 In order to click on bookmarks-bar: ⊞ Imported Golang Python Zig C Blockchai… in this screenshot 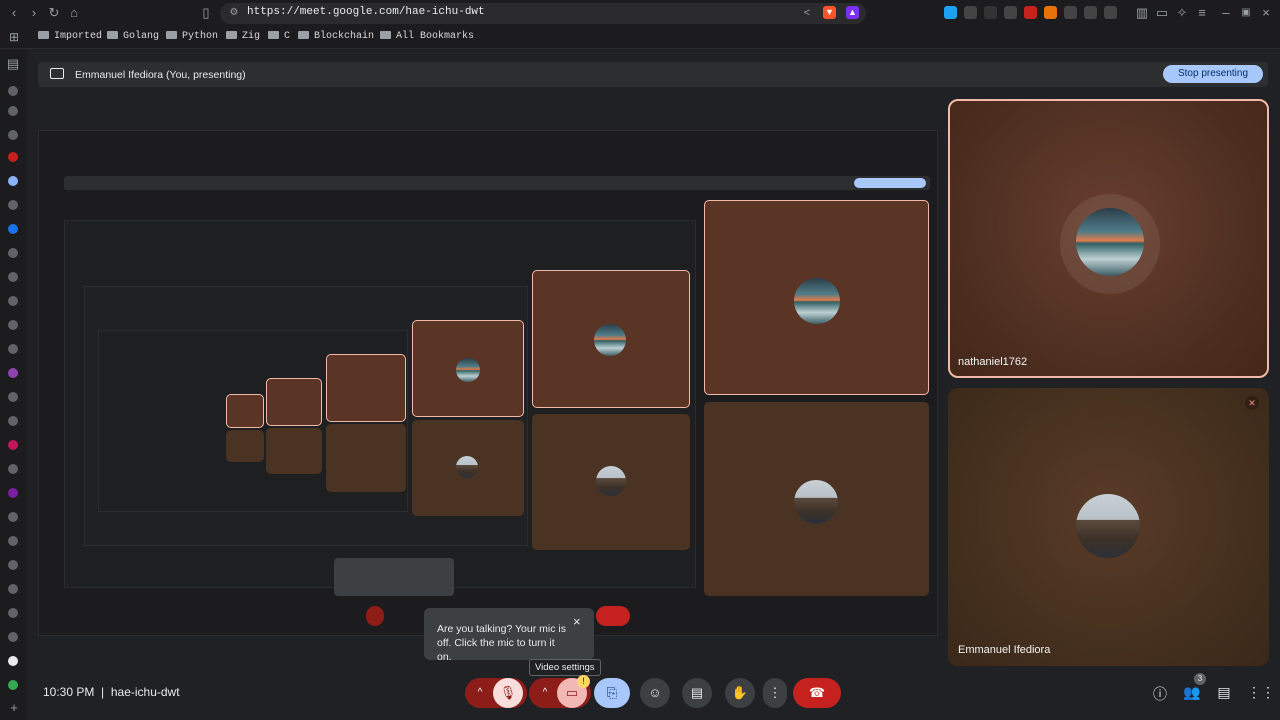, I will do `click(640, 38)`.